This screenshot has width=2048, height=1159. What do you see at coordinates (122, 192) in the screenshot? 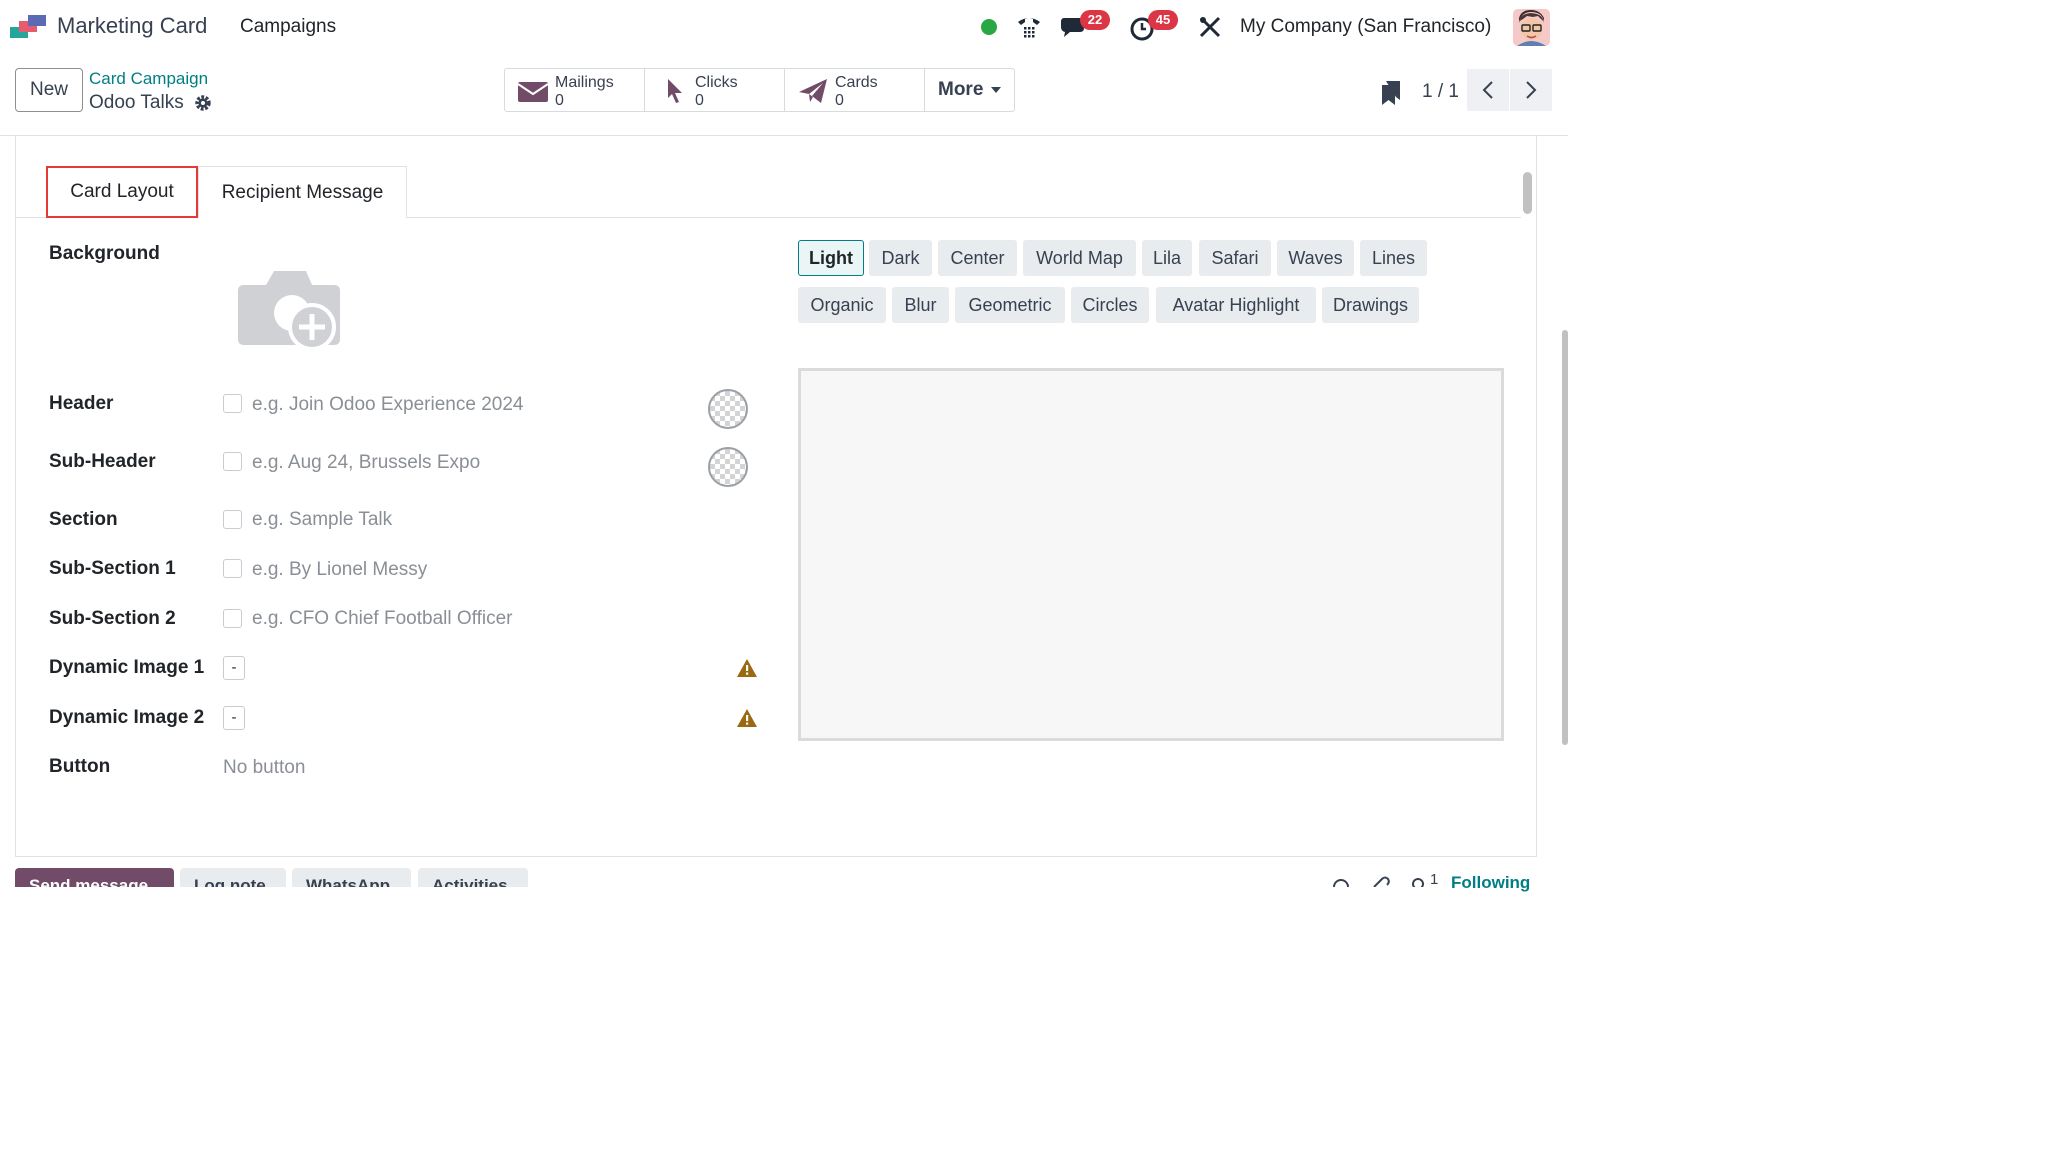
I see `tab-card-layout: Card Layout` at bounding box center [122, 192].